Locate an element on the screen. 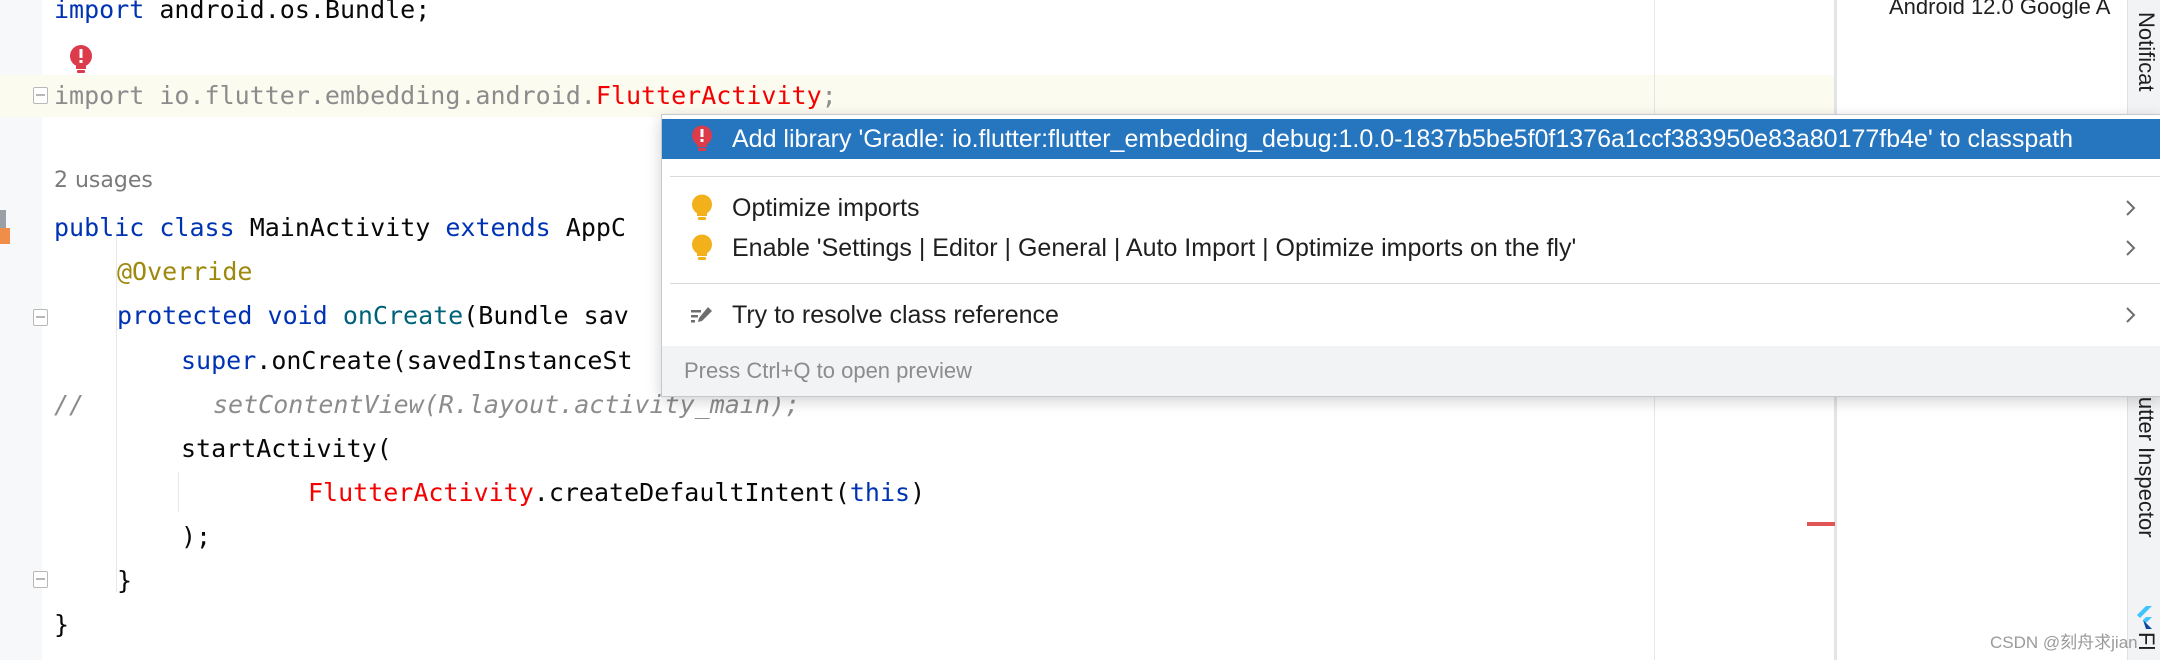 The image size is (2160, 660). resolve-class-action: Try to resolve class reference is located at coordinates (1411, 315).